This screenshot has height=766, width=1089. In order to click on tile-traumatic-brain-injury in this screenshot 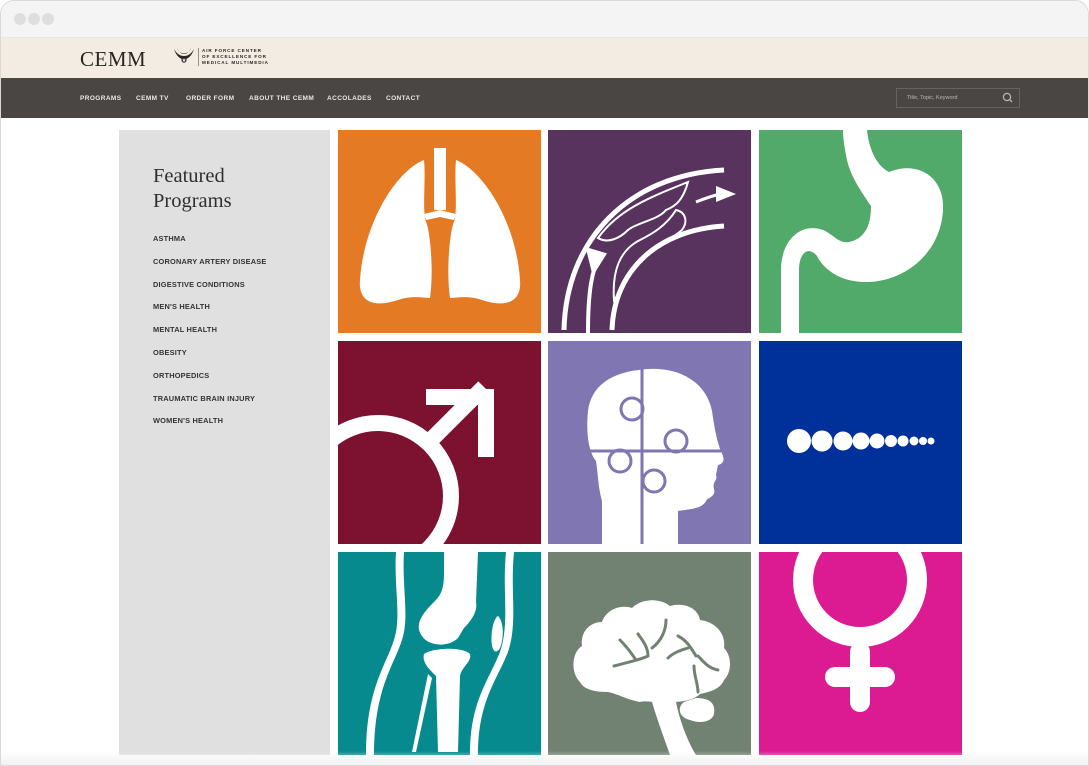, I will do `click(649, 653)`.